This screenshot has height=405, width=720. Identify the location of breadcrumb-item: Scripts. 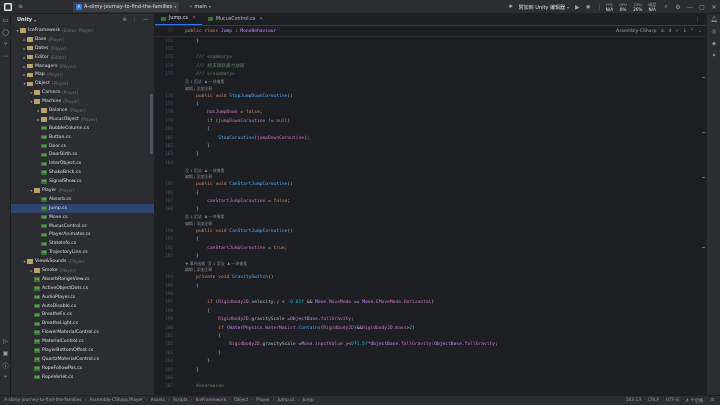
(180, 400).